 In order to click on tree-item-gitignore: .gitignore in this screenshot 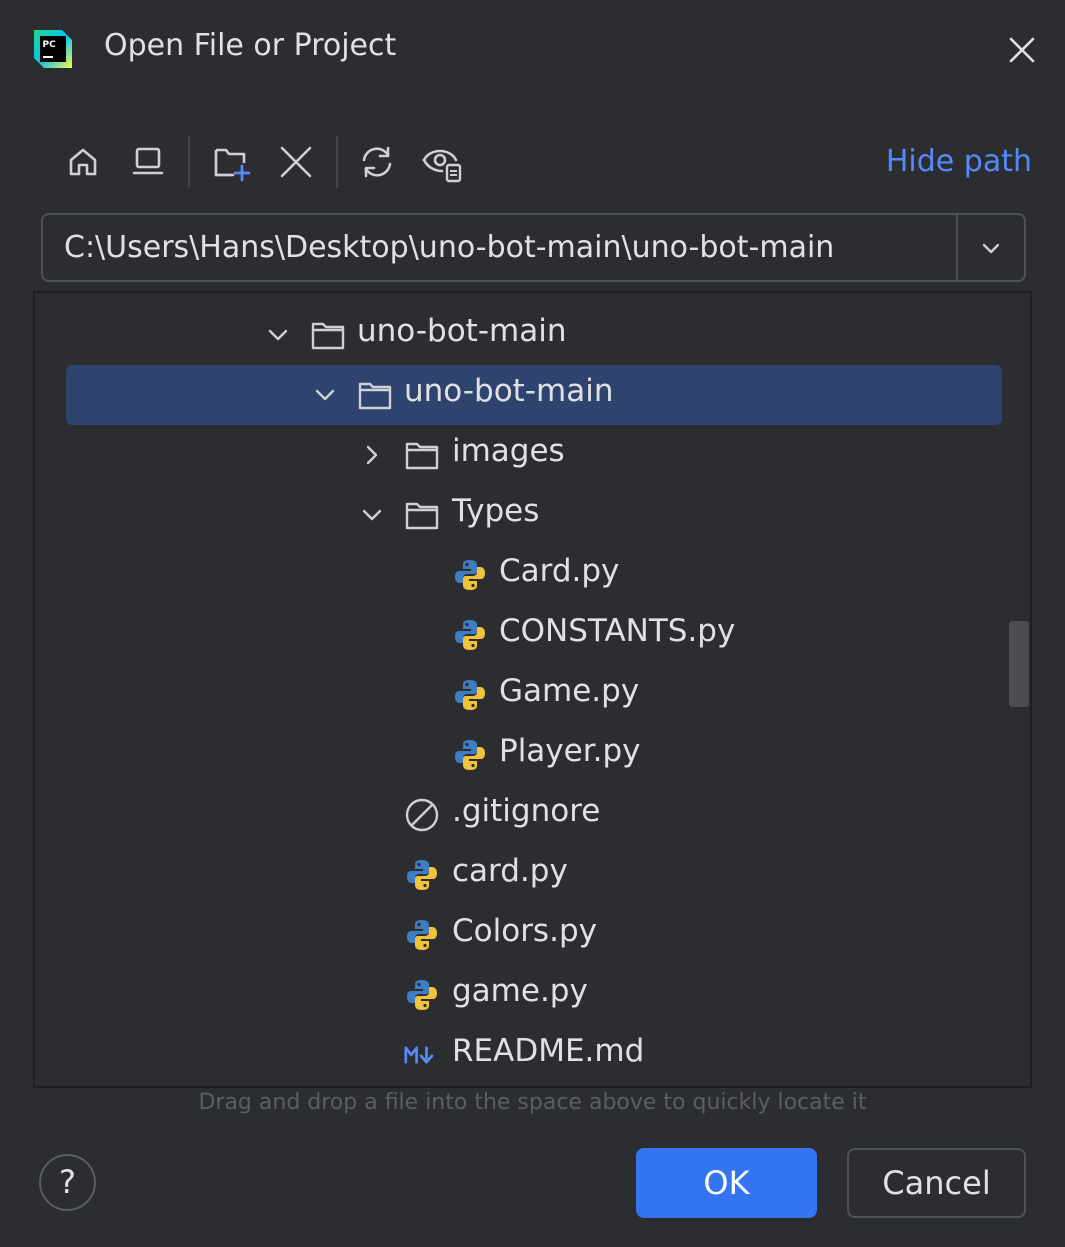, I will do `click(532, 815)`.